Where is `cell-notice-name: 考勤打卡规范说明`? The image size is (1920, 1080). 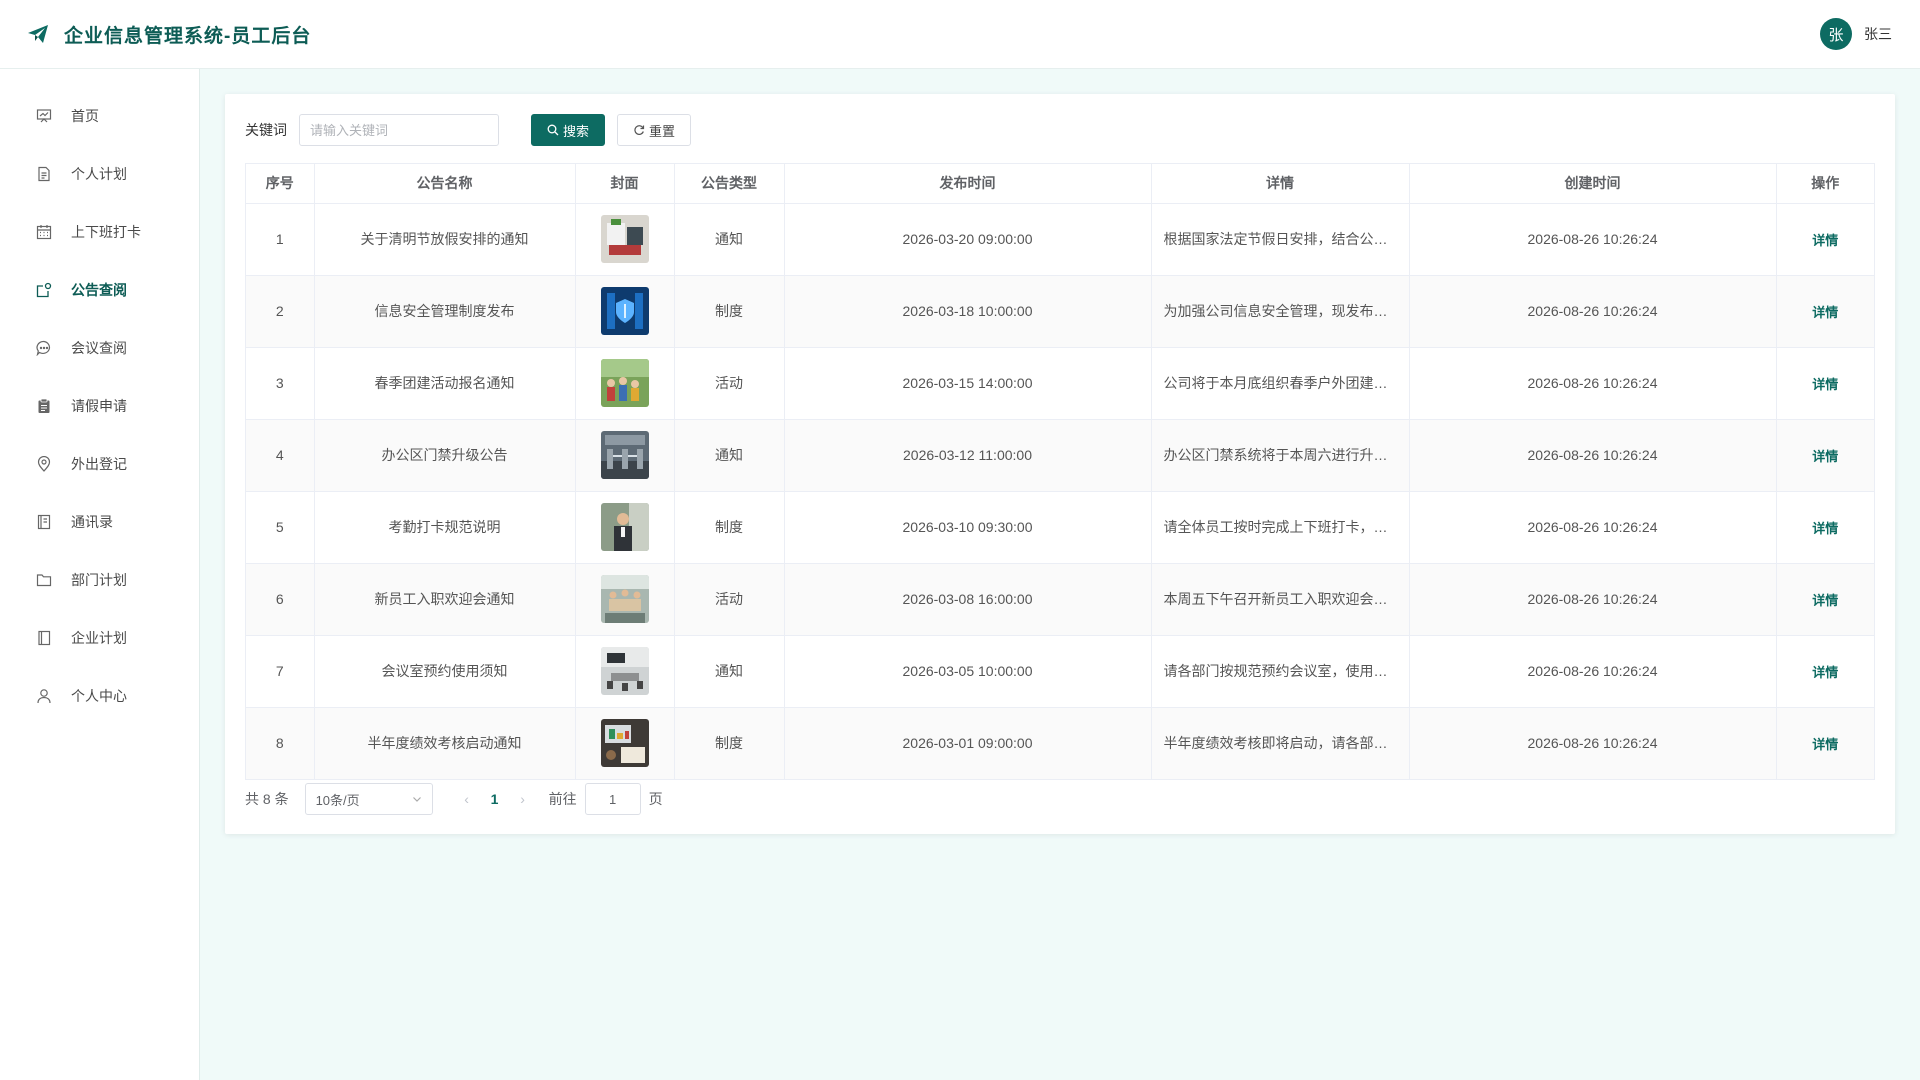
cell-notice-name: 考勤打卡规范说明 is located at coordinates (445, 527).